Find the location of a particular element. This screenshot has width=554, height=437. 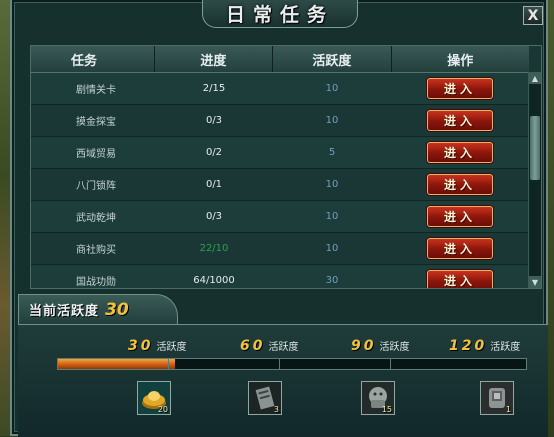

task-name: 西域贸易 is located at coordinates (96, 154).